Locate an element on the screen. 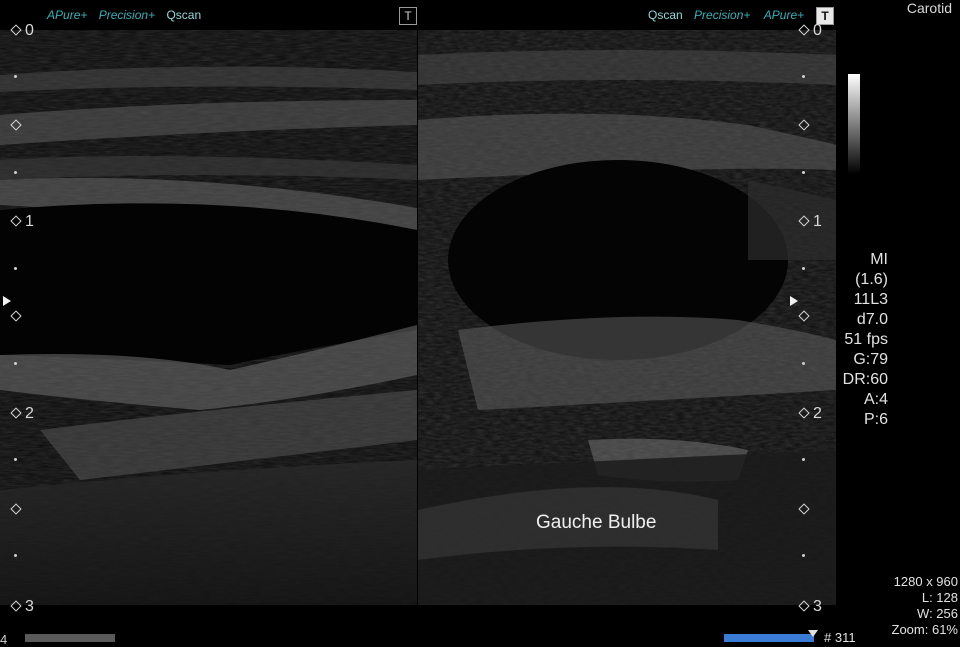 The image size is (960, 647). qscan-label-right: Qscan is located at coordinates (665, 15).